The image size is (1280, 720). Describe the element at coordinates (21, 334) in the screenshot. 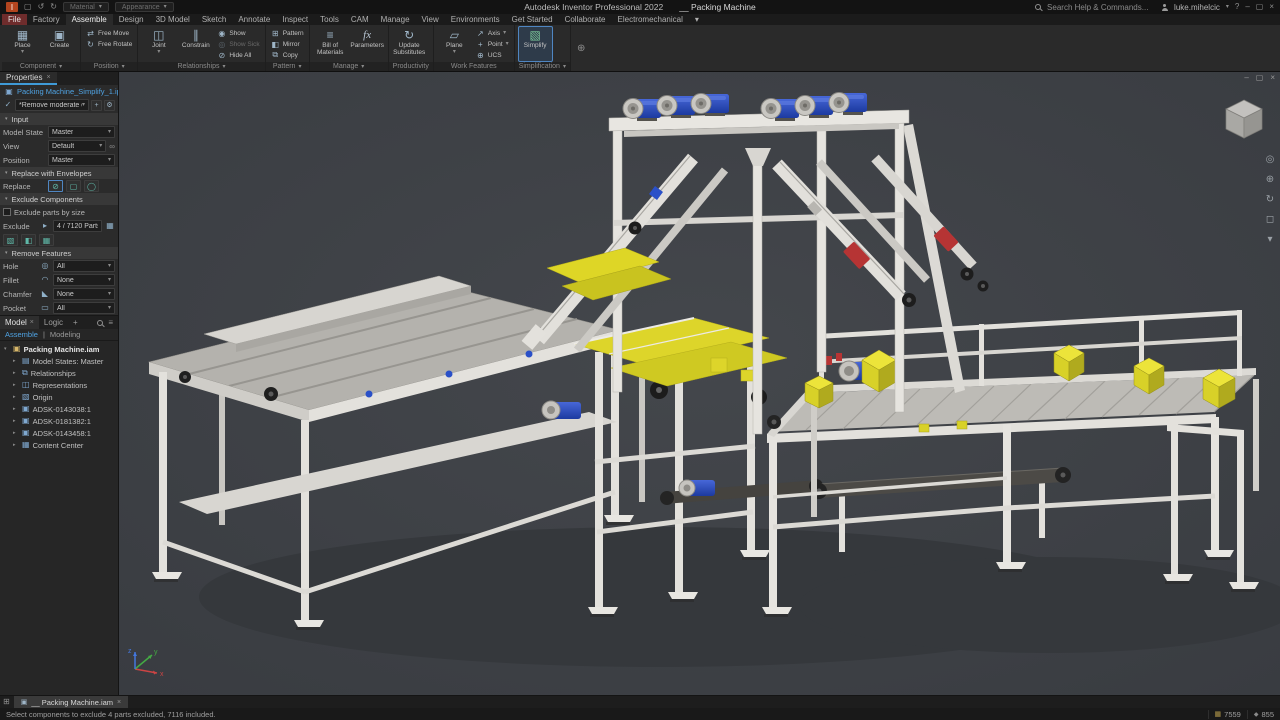

I see `mode-assemble: Assemble` at that location.